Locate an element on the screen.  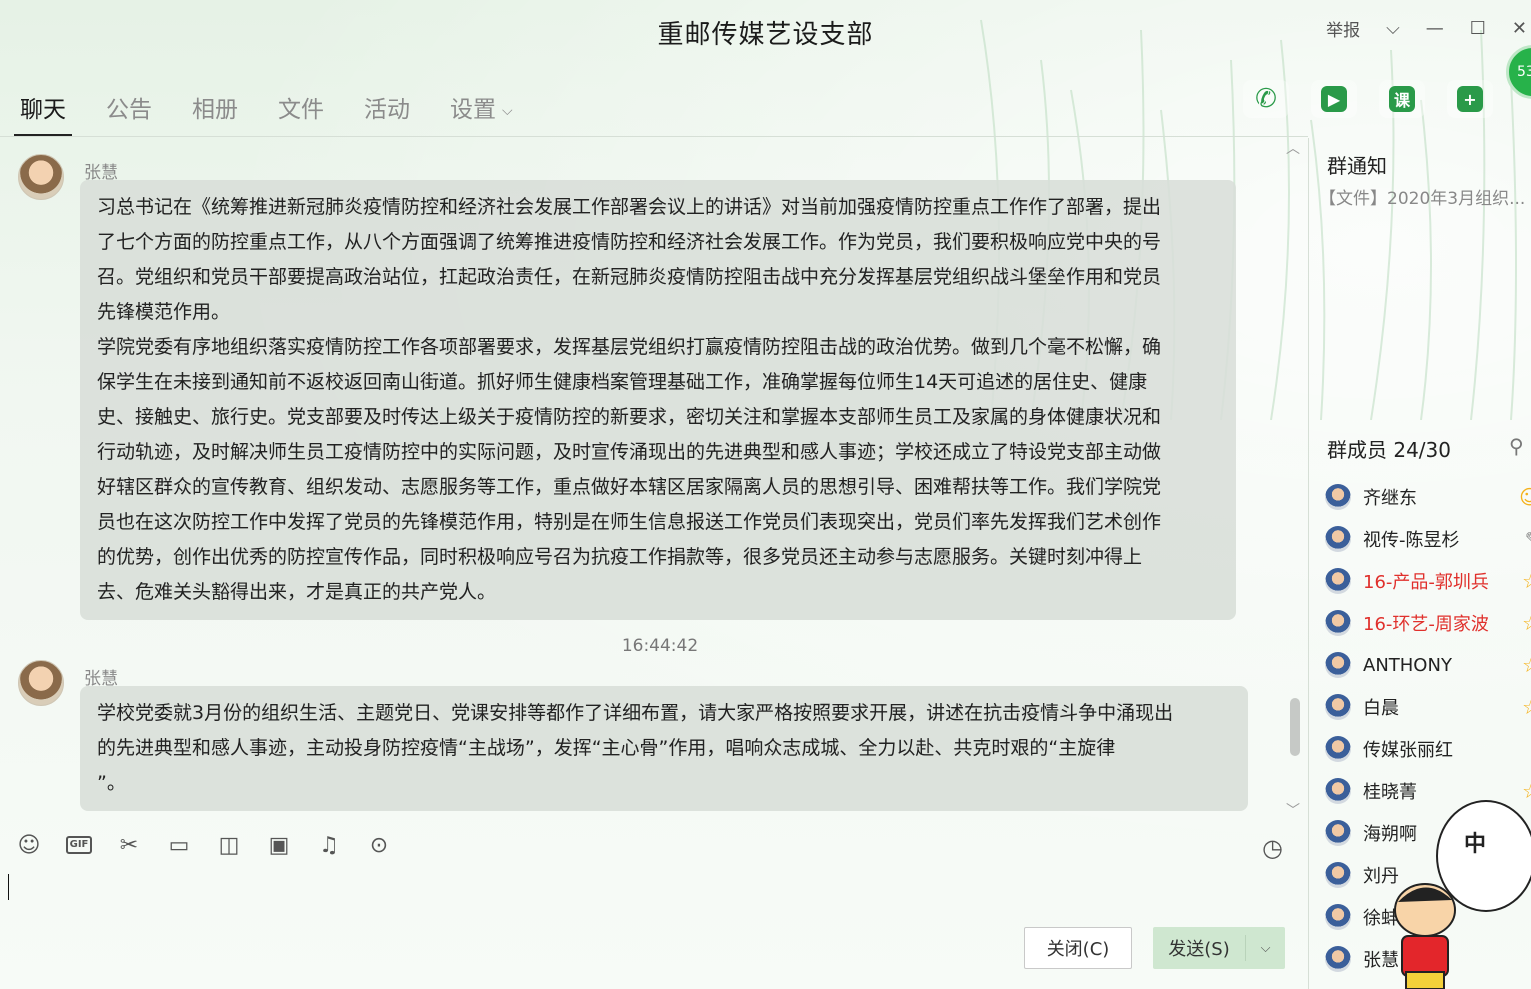
member-name: ANTHONY is located at coordinates (1407, 665).